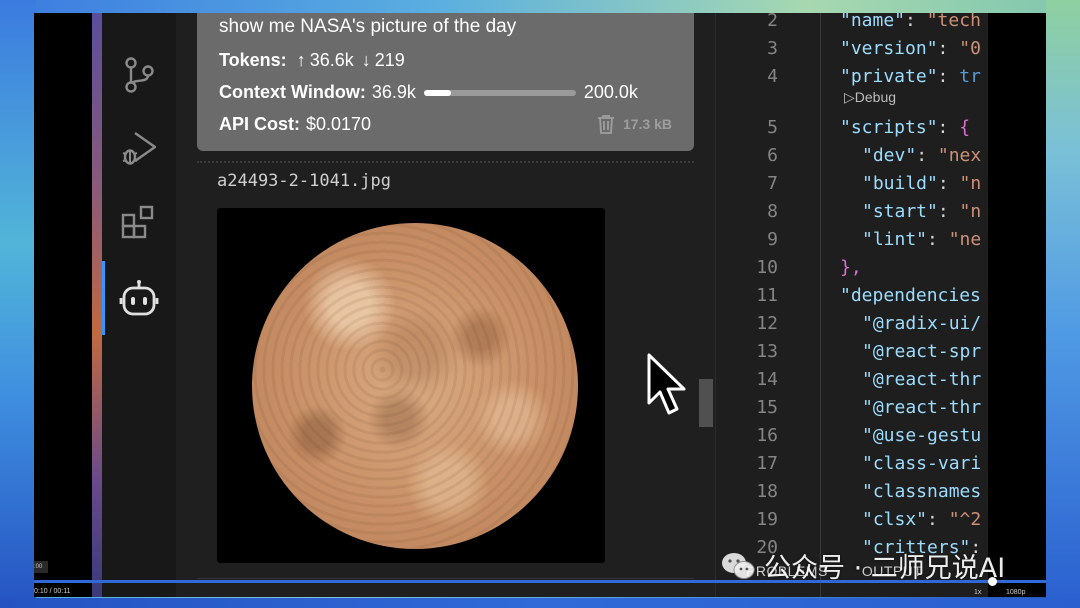 This screenshot has height=608, width=1080. Describe the element at coordinates (959, 155) in the screenshot. I see `json-value: "nex` at that location.